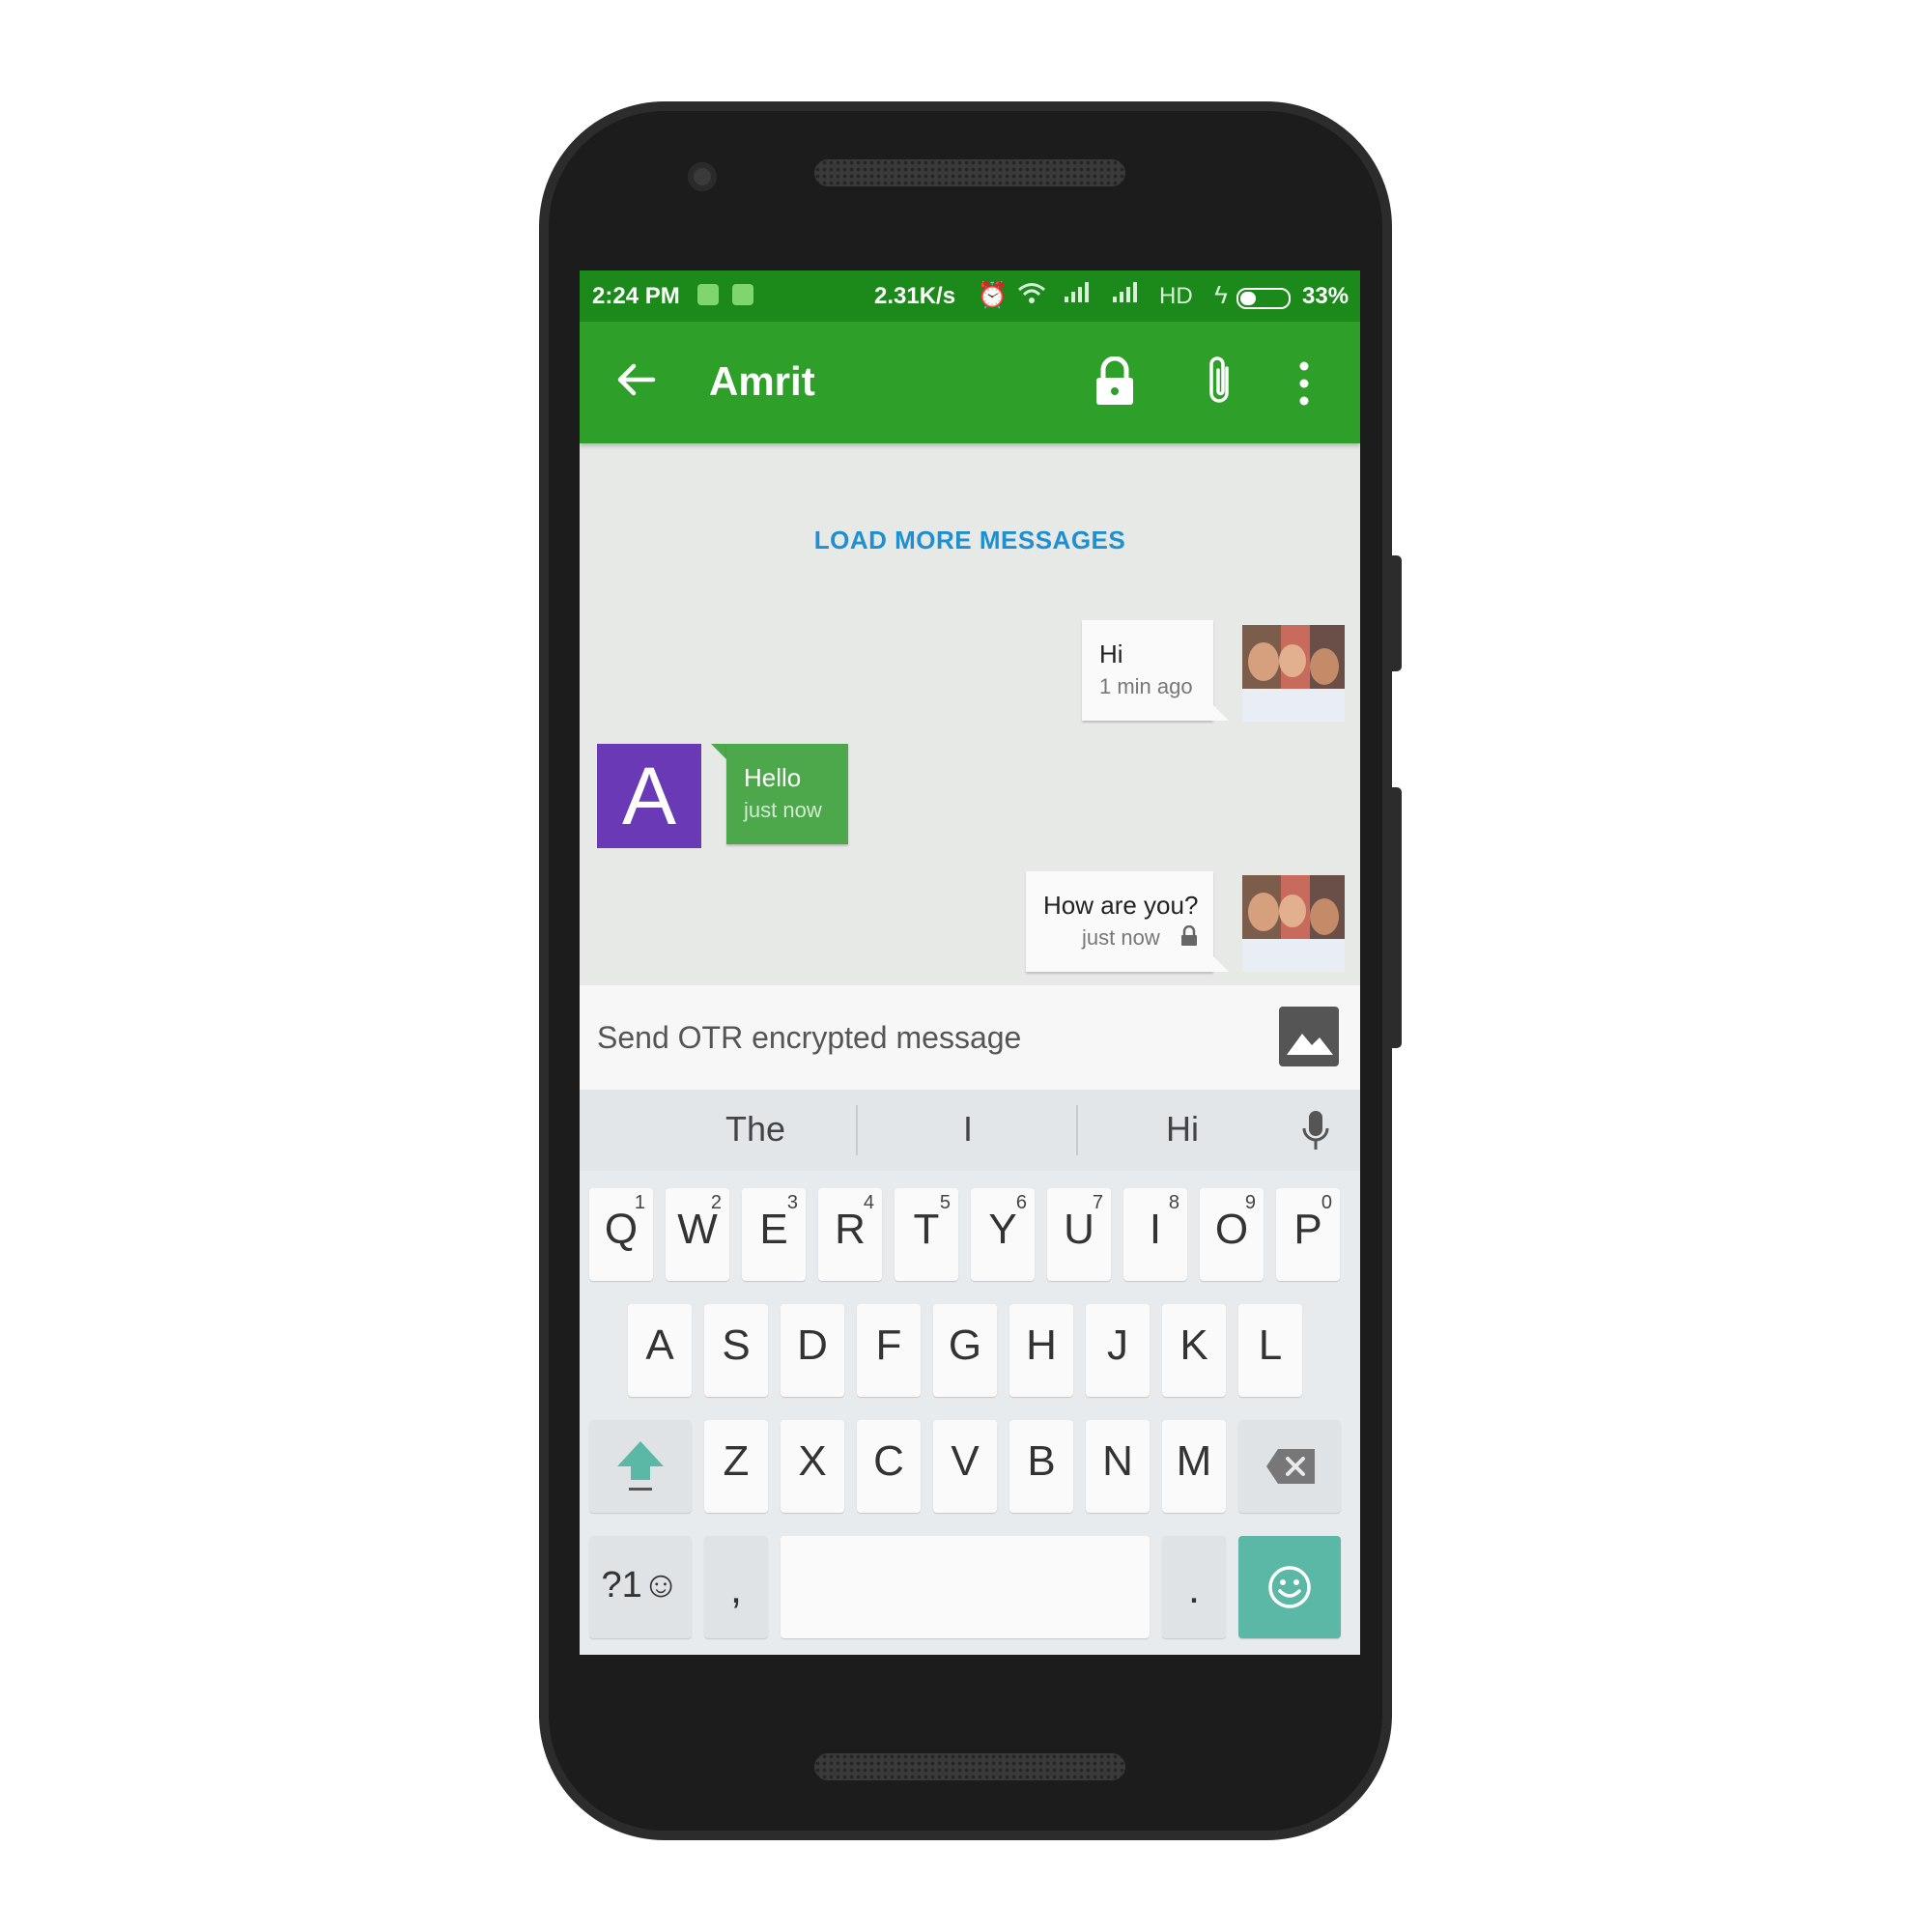  What do you see at coordinates (787, 794) in the screenshot?
I see `incoming-message: Hello just now` at bounding box center [787, 794].